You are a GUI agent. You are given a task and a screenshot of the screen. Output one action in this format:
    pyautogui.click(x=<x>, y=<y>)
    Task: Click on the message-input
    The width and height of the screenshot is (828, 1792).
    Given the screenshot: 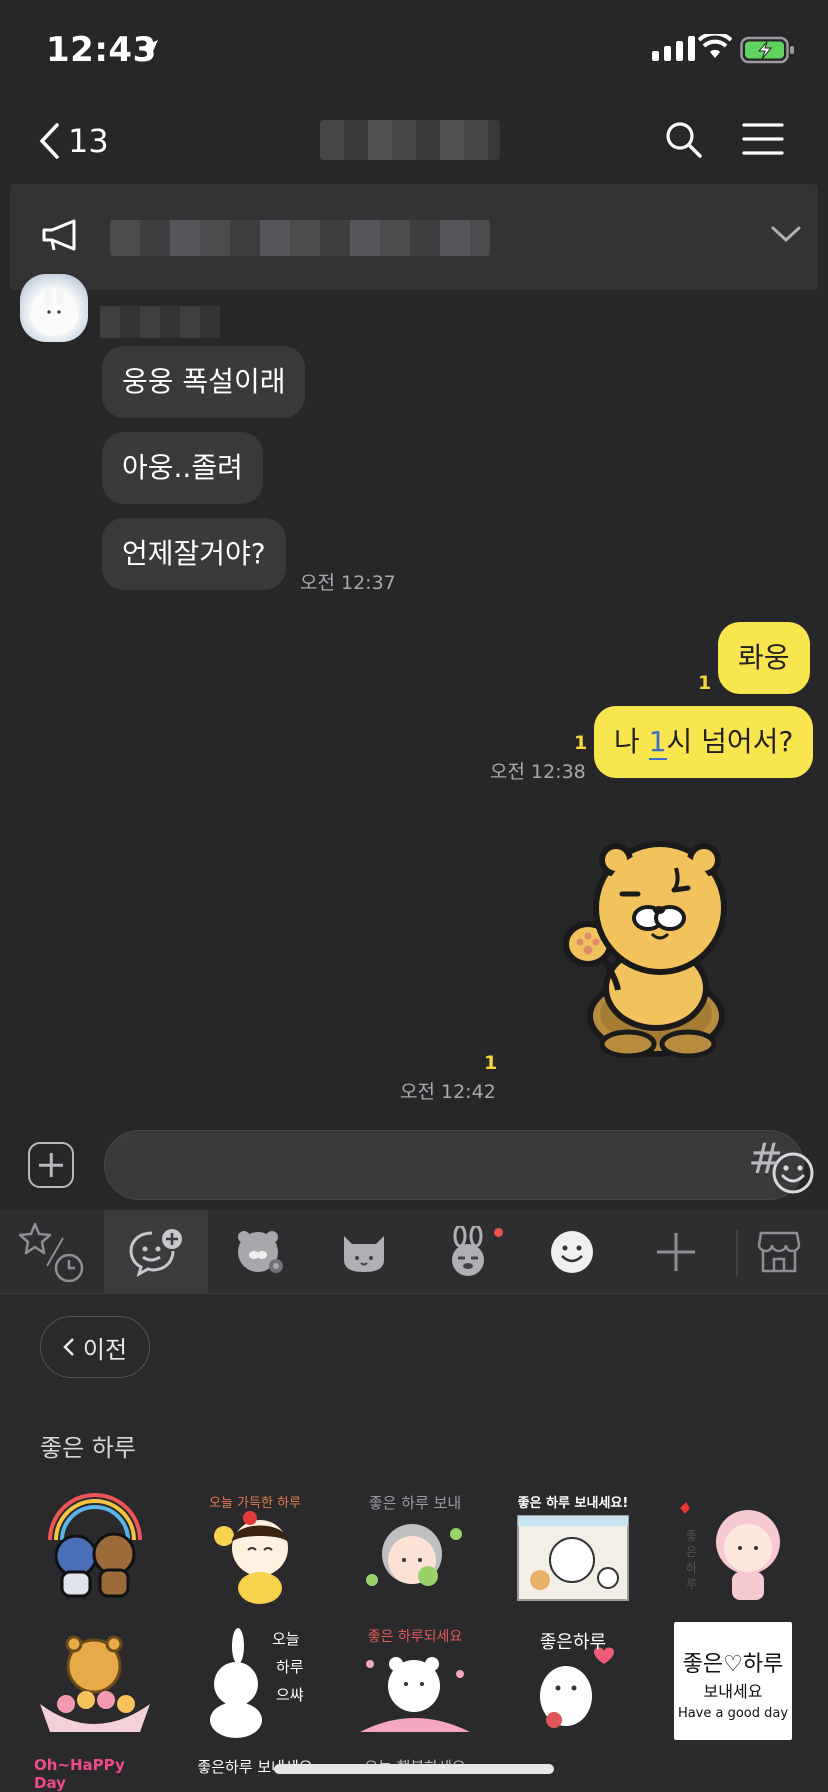 What is the action you would take?
    pyautogui.click(x=385, y=1165)
    